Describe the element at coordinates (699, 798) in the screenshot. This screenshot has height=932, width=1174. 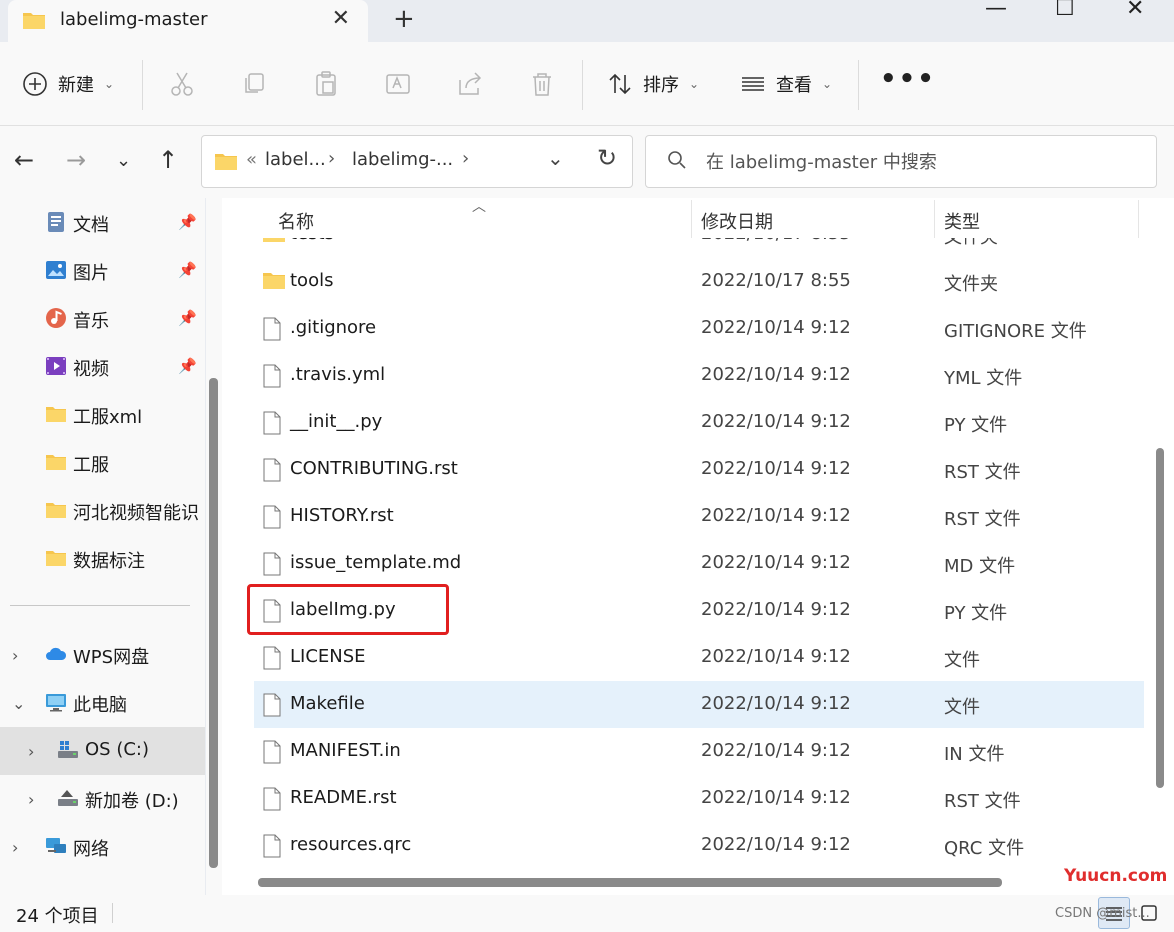
I see `file-row: README.rst 2022/10/14 9:12 RST 文件` at that location.